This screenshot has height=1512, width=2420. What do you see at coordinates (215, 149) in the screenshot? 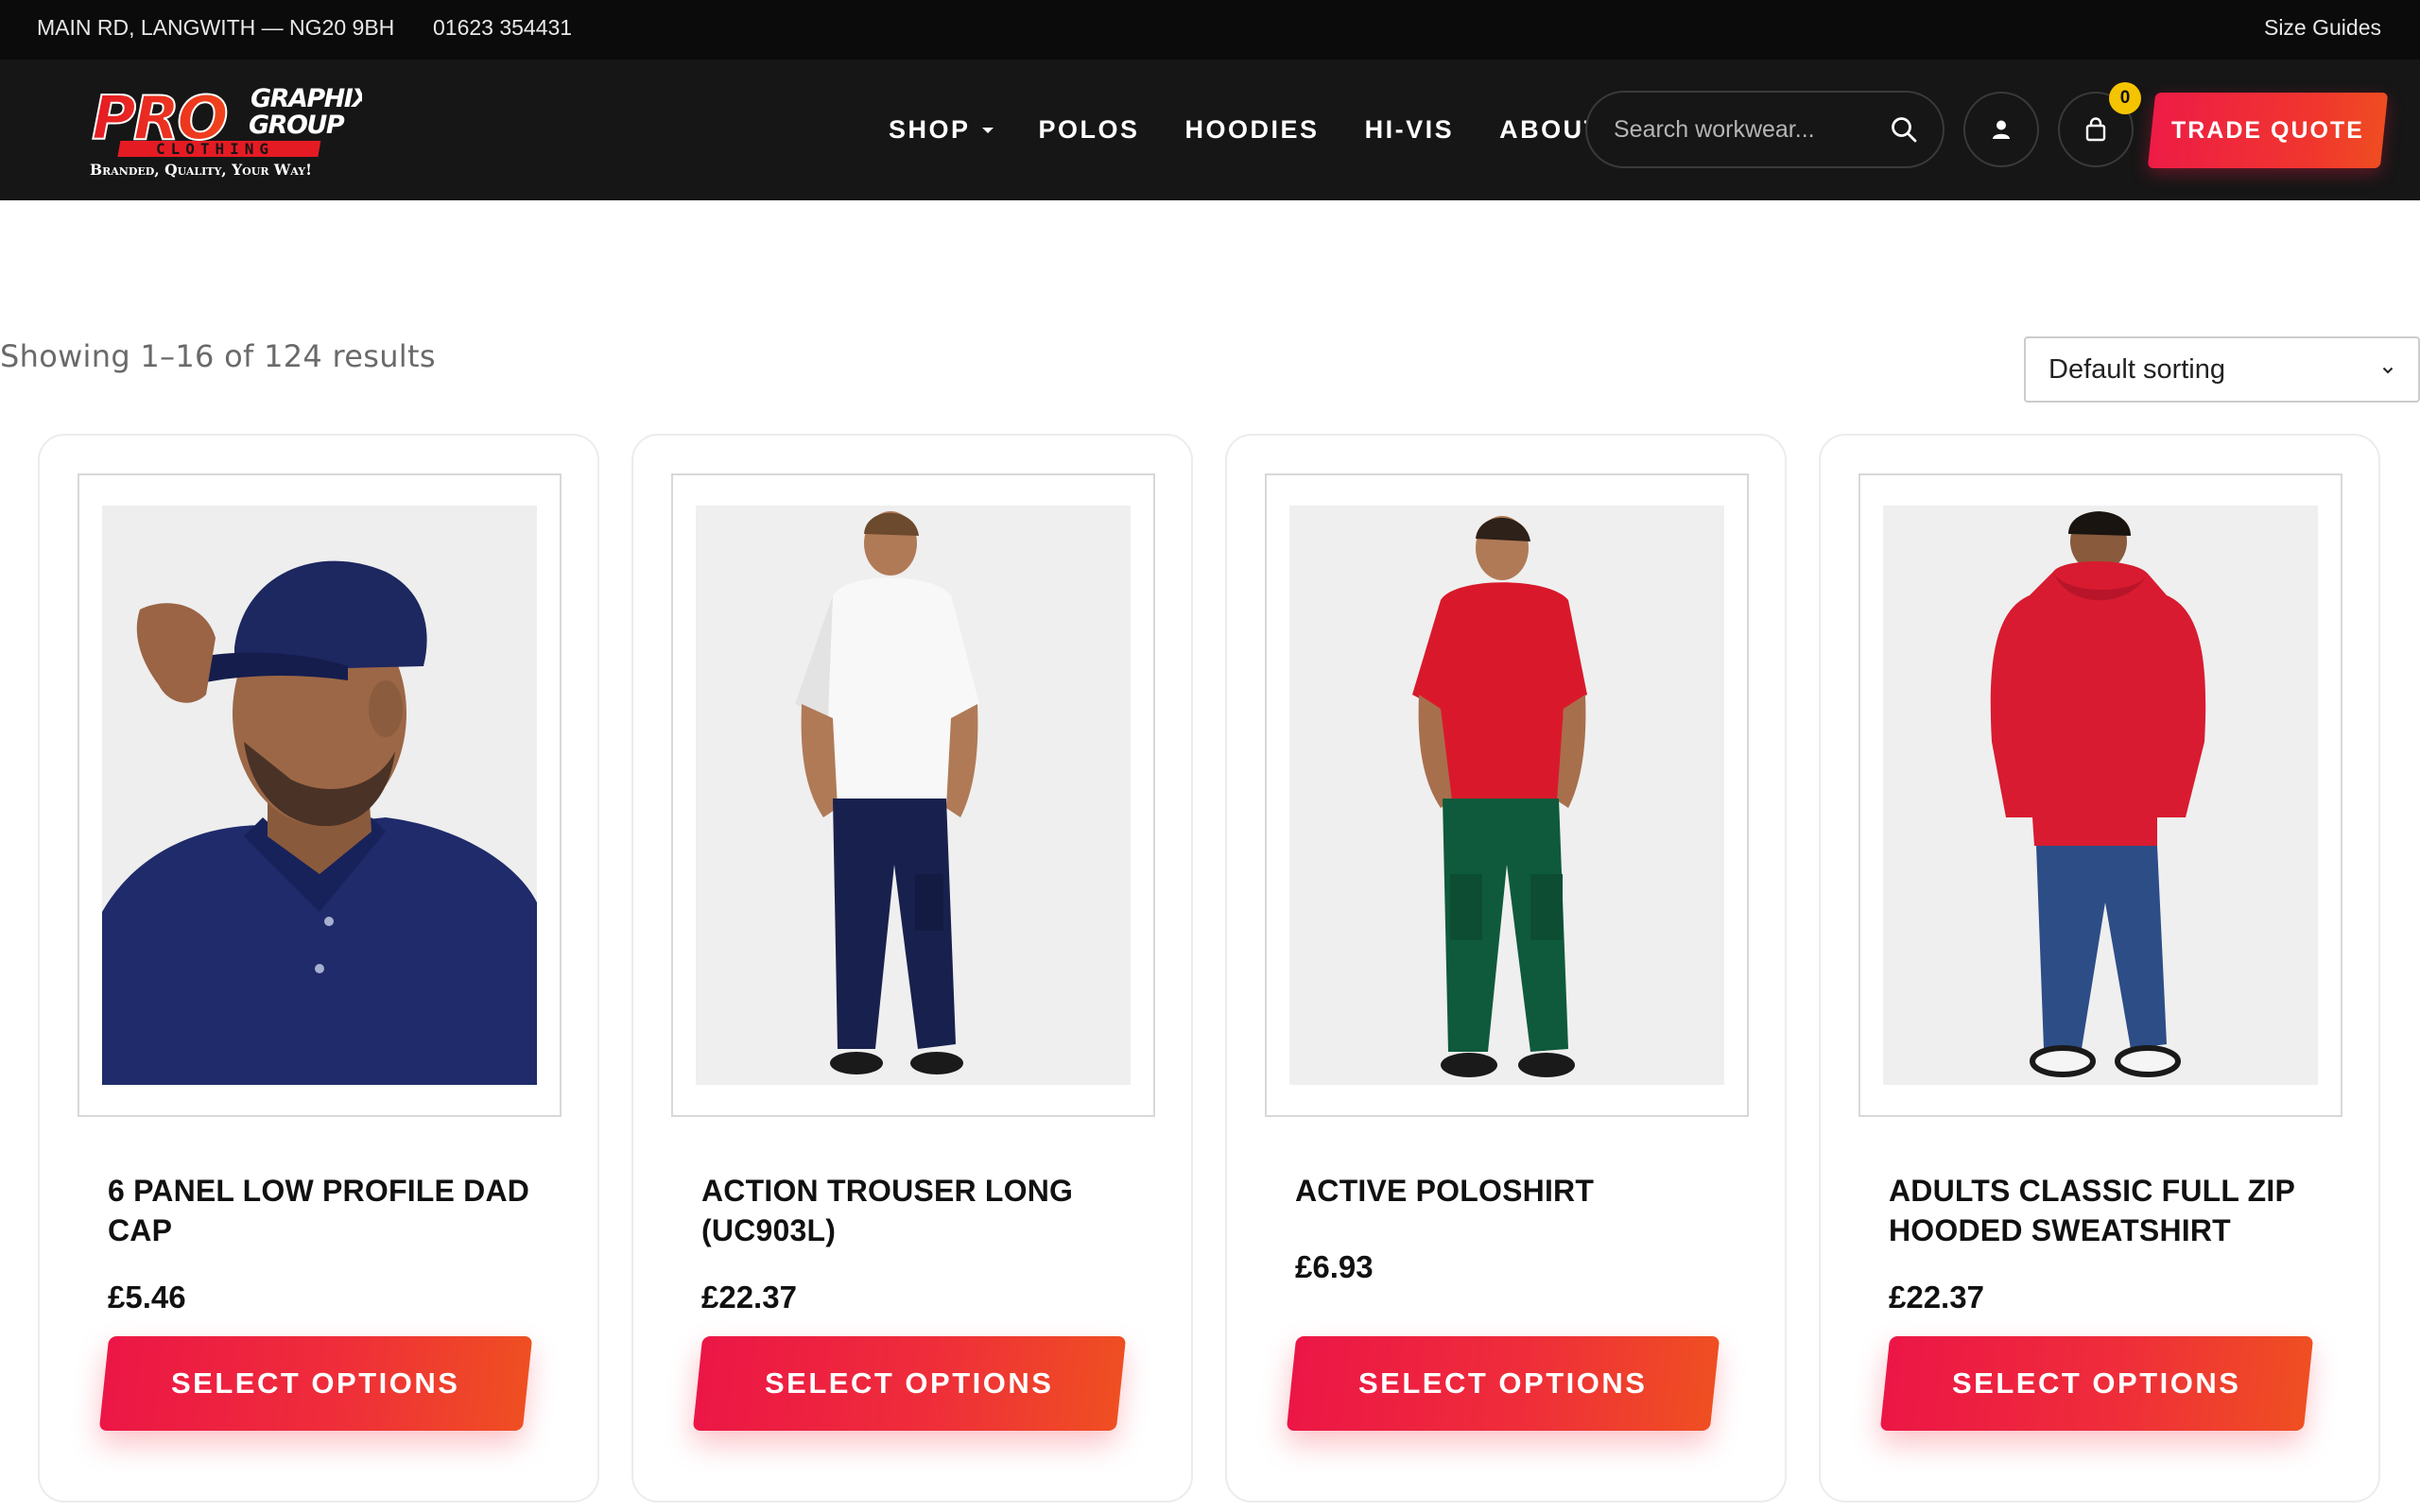
I see `logo-clothing-text: CLOTHING` at bounding box center [215, 149].